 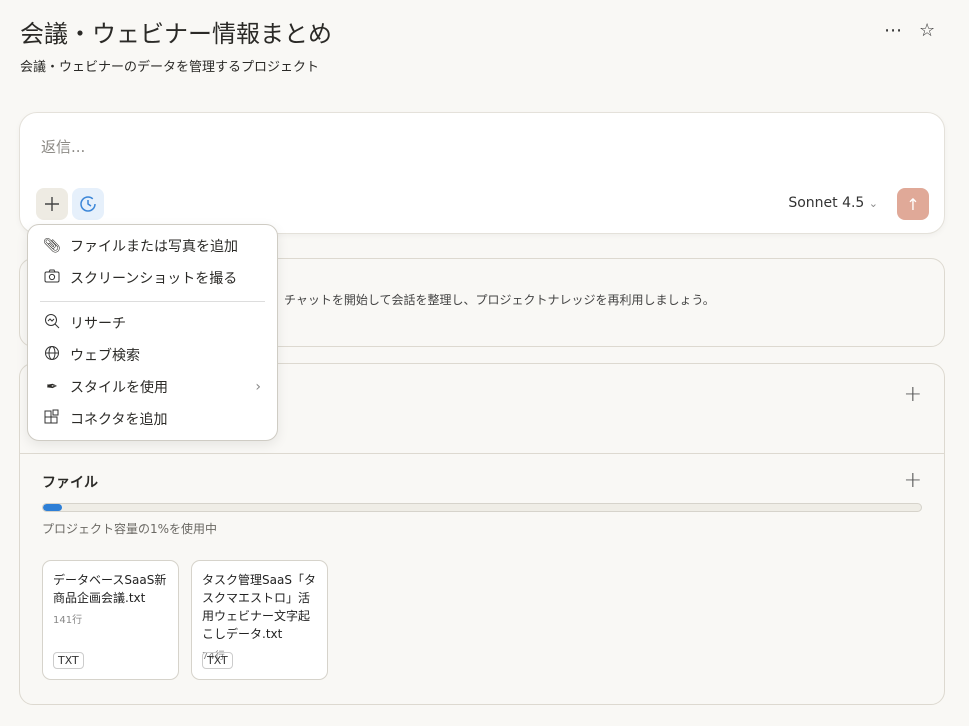 What do you see at coordinates (52, 278) in the screenshot?
I see `camera-icon` at bounding box center [52, 278].